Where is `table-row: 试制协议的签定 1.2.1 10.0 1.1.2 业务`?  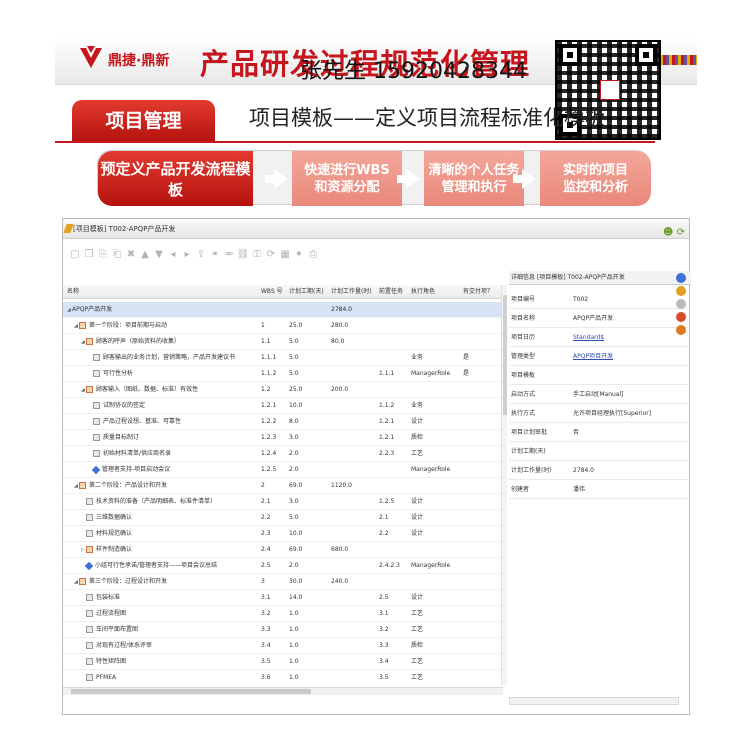 table-row: 试制协议的签定 1.2.1 10.0 1.1.2 业务 is located at coordinates (283, 406).